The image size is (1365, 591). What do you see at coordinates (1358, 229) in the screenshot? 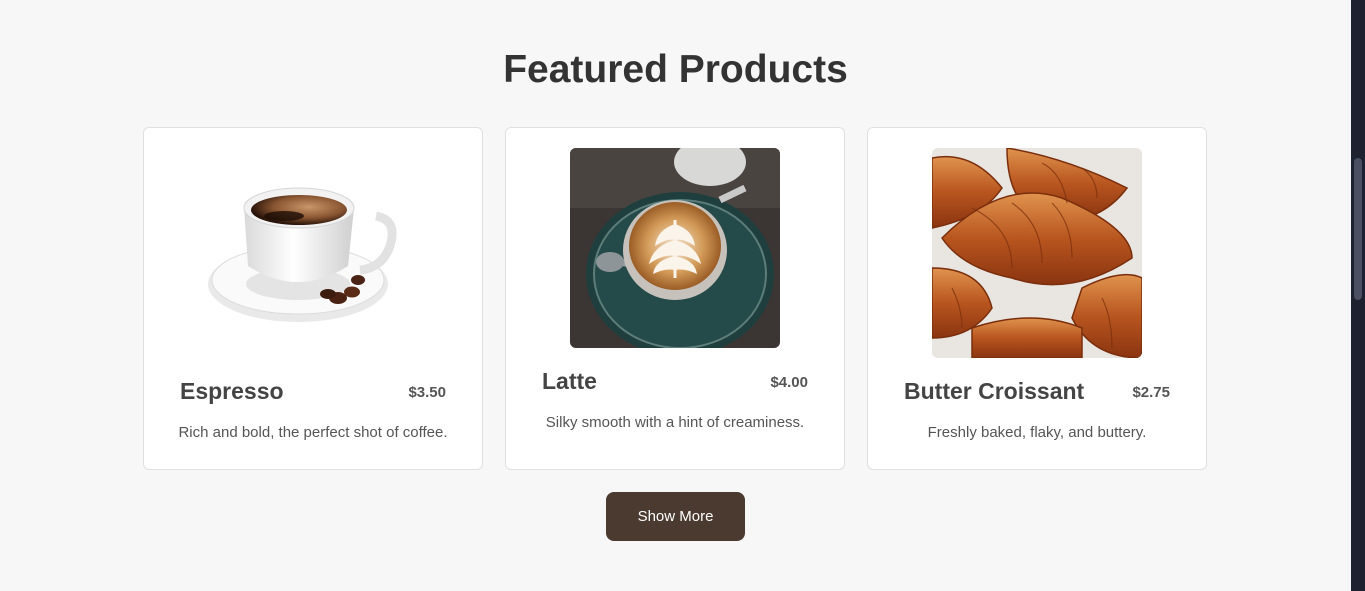
I see `scrollbar-thumb` at bounding box center [1358, 229].